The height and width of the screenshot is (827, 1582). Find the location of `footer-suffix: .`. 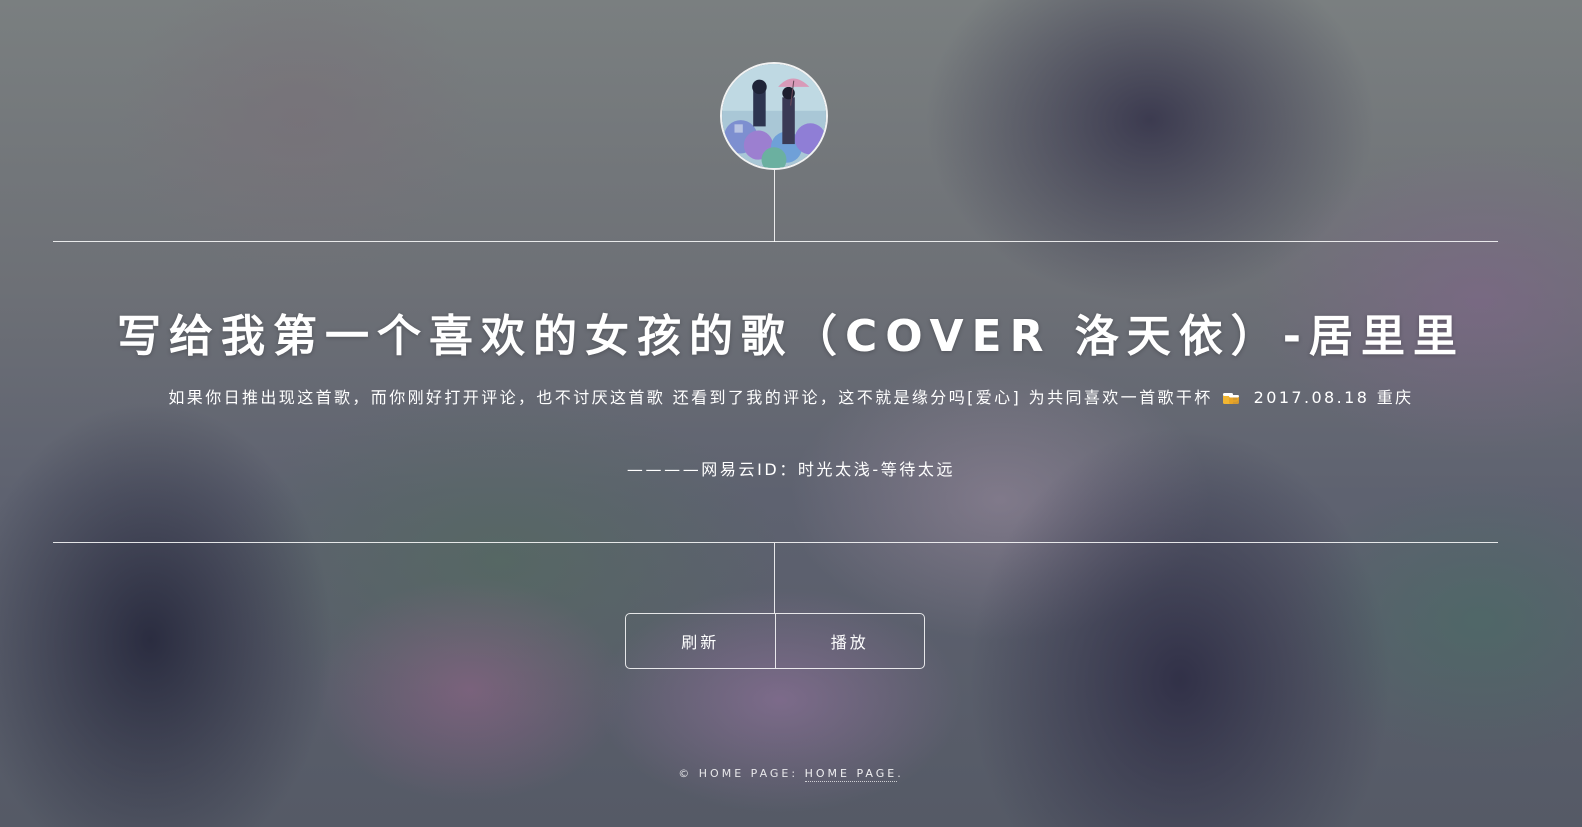

footer-suffix: . is located at coordinates (900, 773).